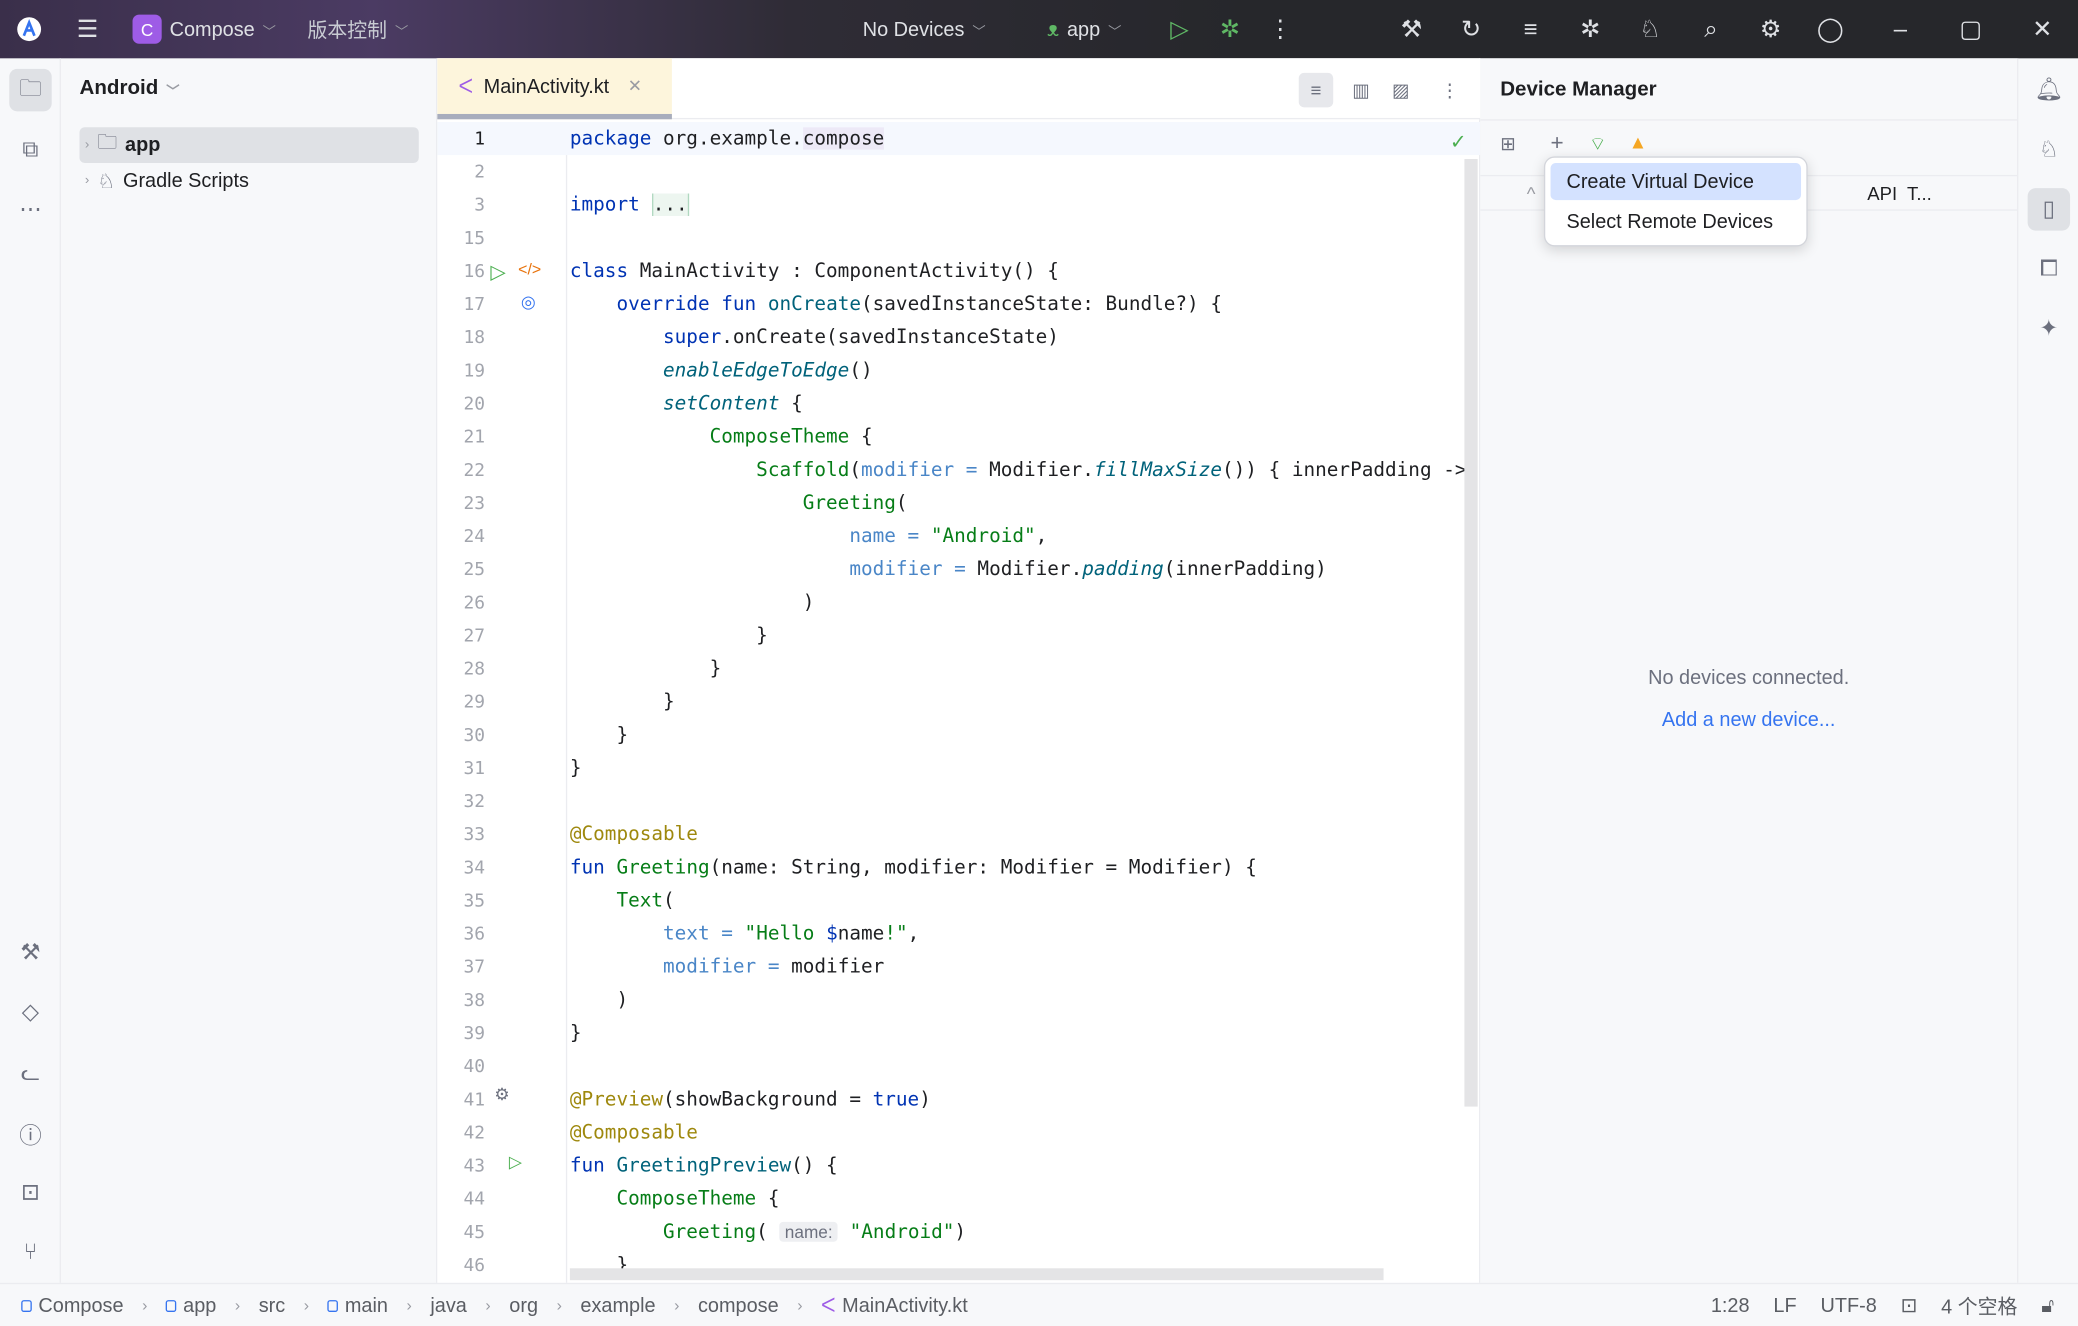  Describe the element at coordinates (30, 953) in the screenshot. I see `build-tool-icon: ⚒` at that location.